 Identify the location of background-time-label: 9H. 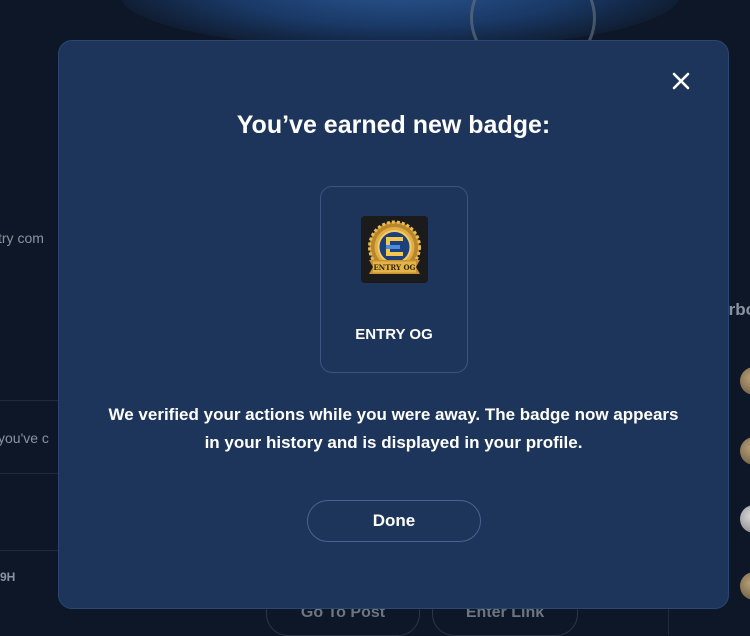
(8, 577).